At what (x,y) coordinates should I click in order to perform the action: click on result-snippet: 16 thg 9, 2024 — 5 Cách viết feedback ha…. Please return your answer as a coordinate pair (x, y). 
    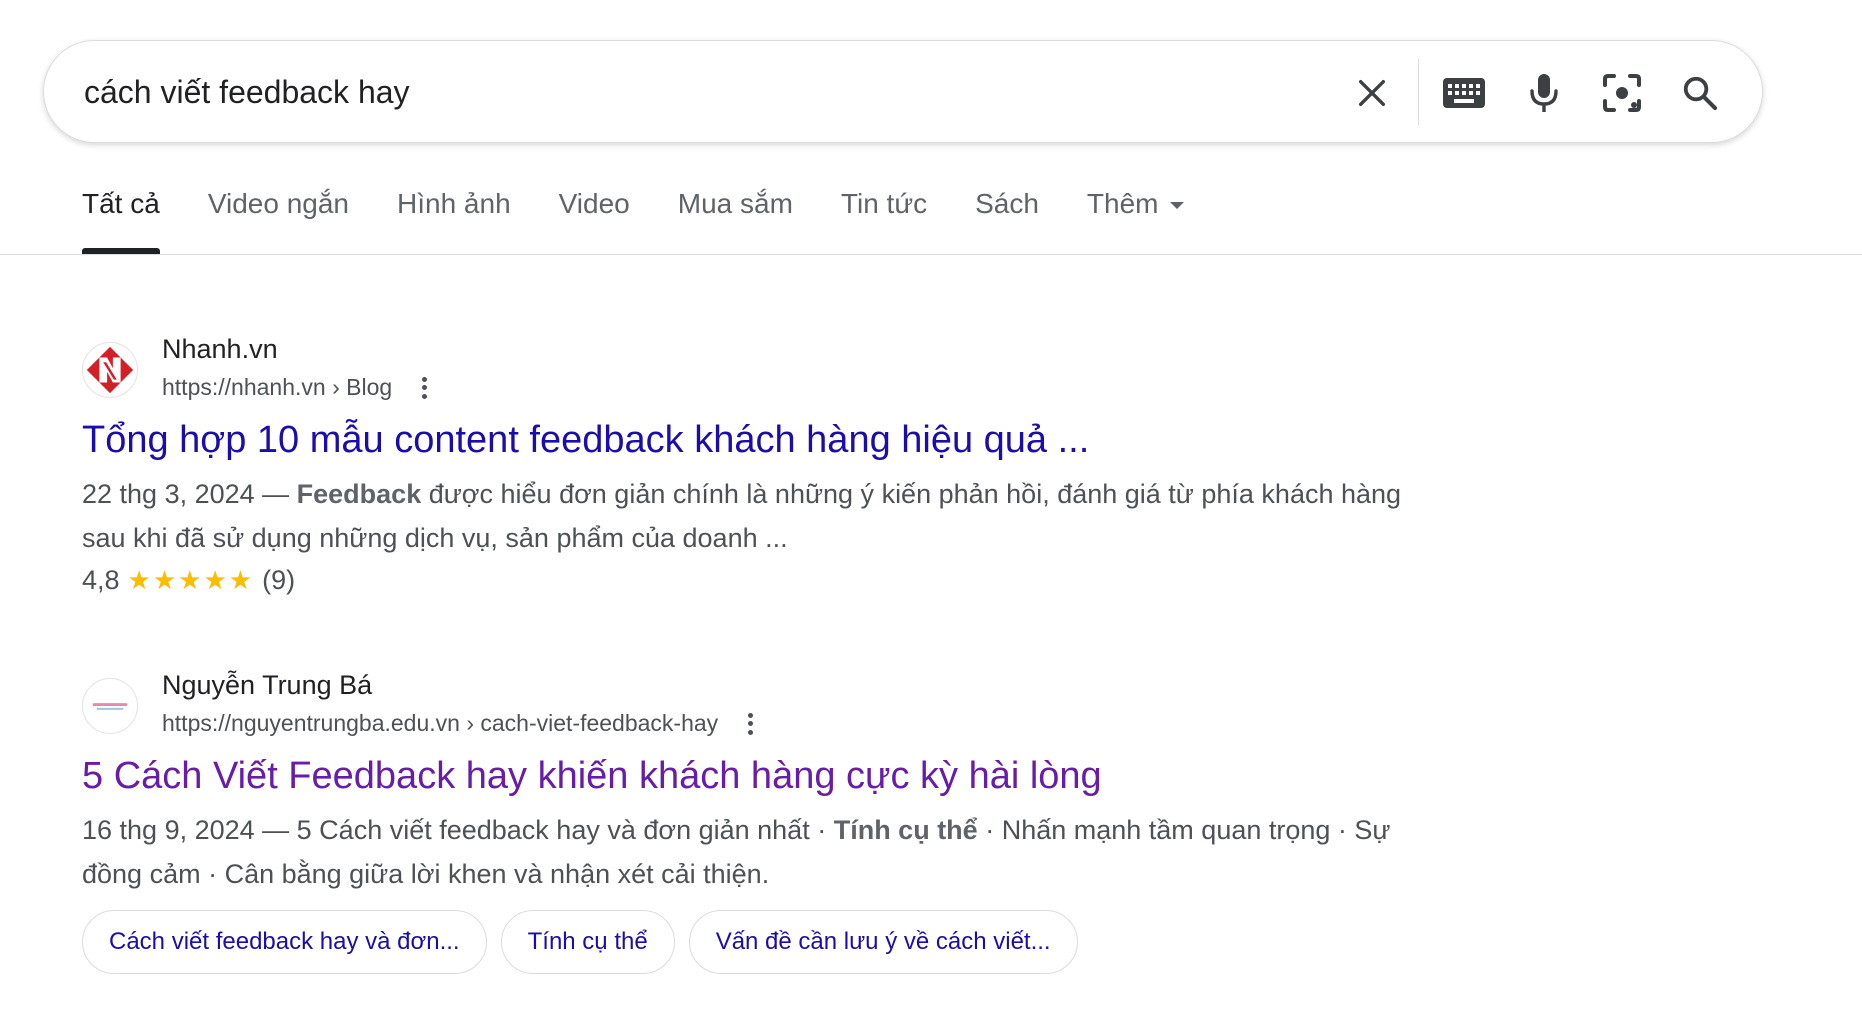
    Looking at the image, I should click on (742, 852).